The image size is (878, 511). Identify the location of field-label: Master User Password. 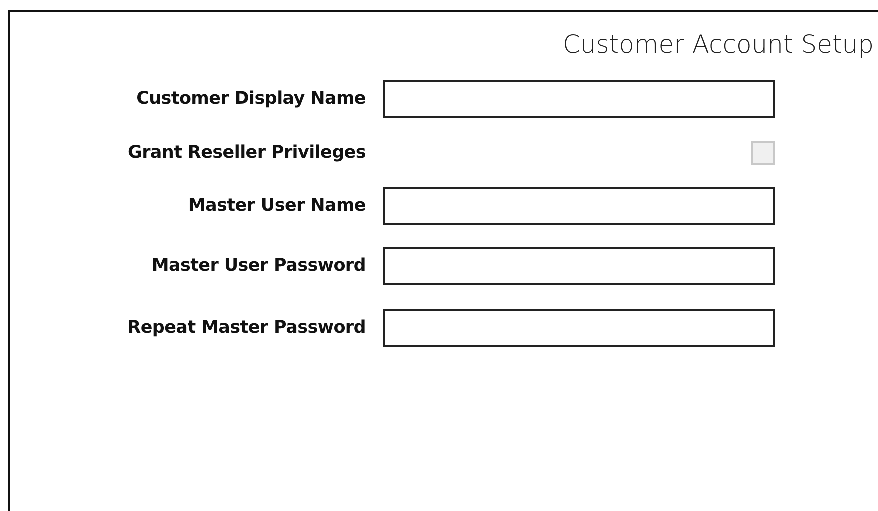
(259, 266).